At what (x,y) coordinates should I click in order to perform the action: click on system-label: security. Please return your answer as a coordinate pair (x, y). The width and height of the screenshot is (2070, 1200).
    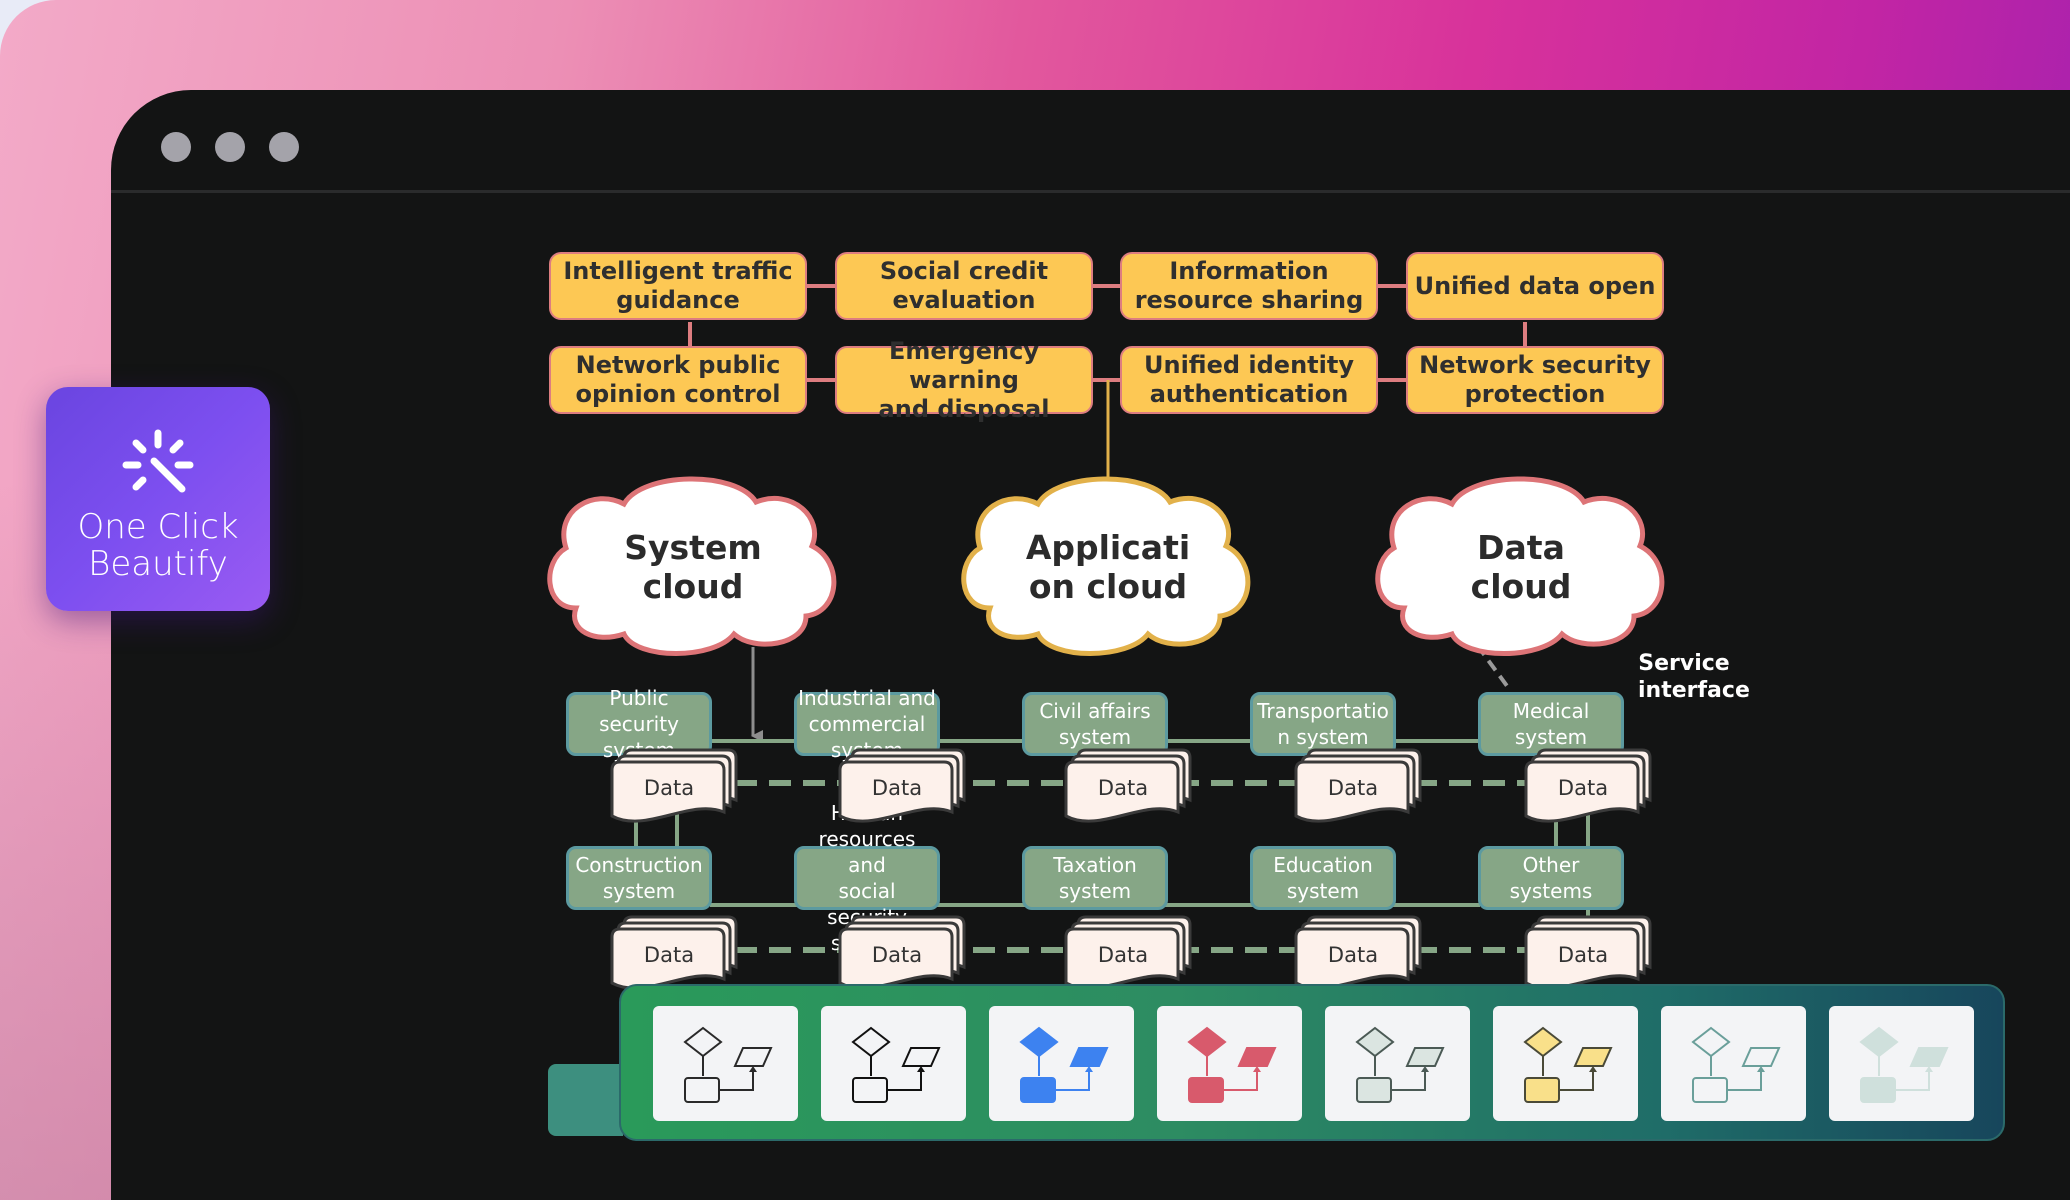
    Looking at the image, I should click on (639, 724).